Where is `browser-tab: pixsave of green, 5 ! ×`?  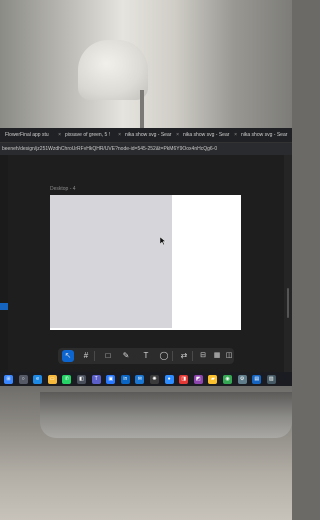 browser-tab: pixsave of green, 5 ! × is located at coordinates (91, 135).